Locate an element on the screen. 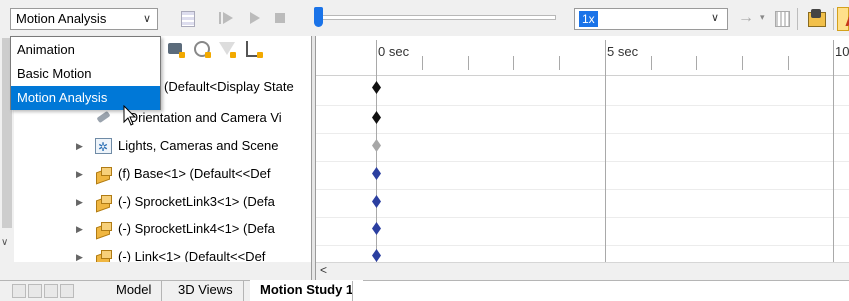 This screenshot has height=301, width=849. tab-bar-empty-area is located at coordinates (600, 291).